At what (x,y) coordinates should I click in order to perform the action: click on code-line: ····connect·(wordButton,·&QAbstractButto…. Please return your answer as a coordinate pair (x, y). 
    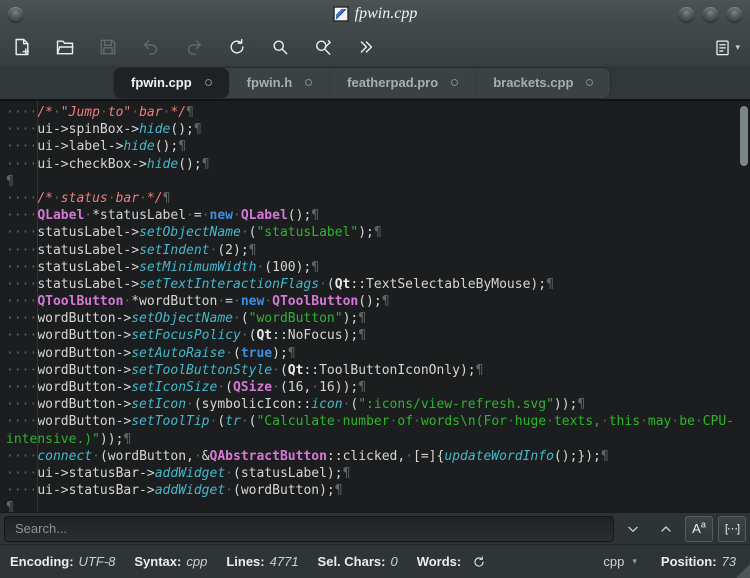
    Looking at the image, I should click on (307, 456).